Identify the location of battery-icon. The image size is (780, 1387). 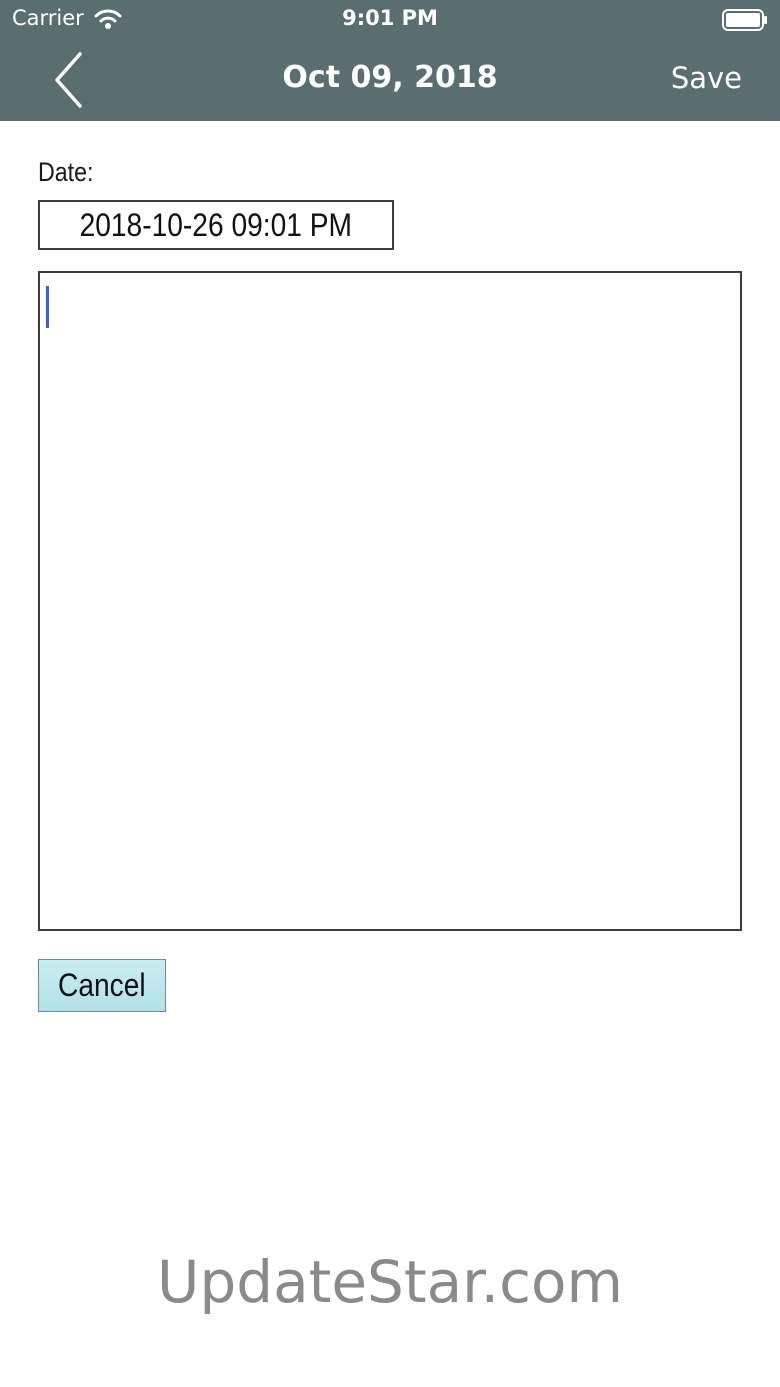
(744, 20).